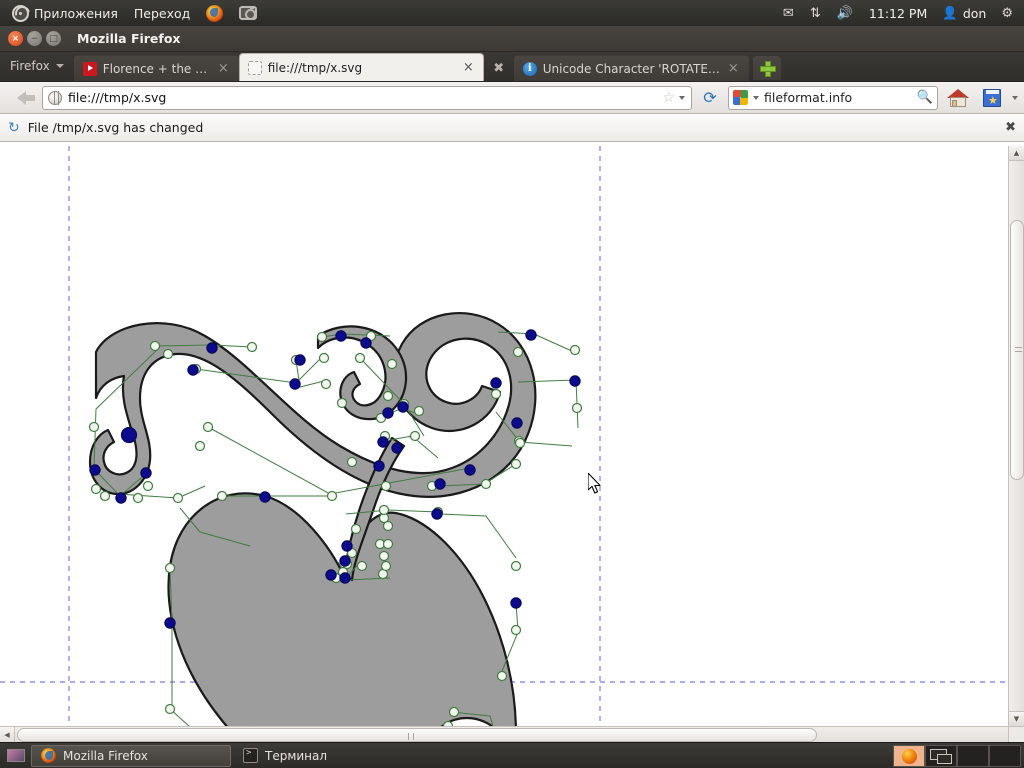  What do you see at coordinates (296, 755) in the screenshot?
I see `taskbar-item-label: Терминал` at bounding box center [296, 755].